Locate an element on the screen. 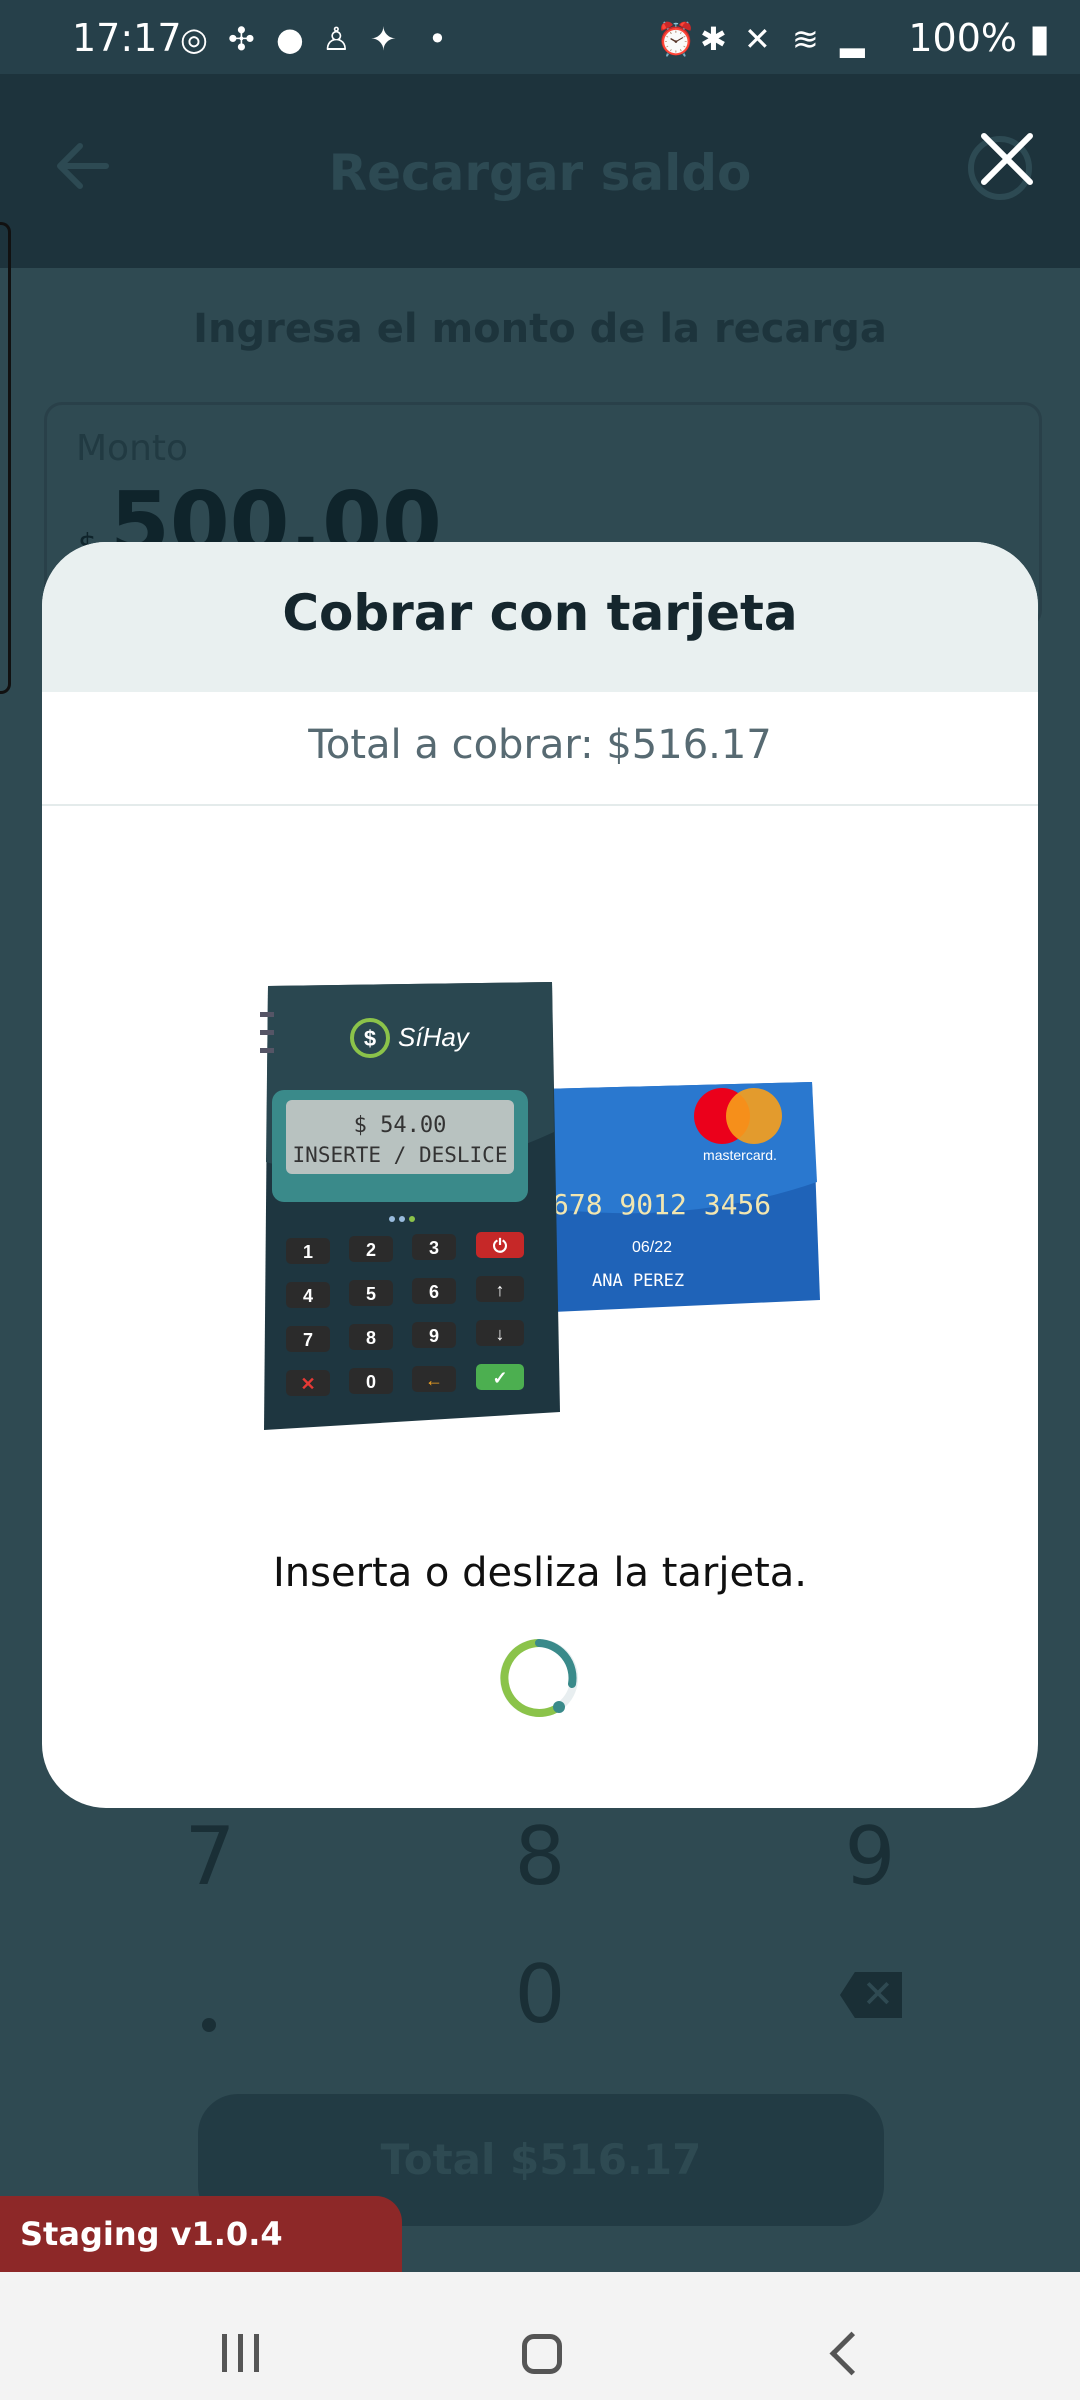 This screenshot has width=1080, height=2400. backspace-x-glyph: ✕ is located at coordinates (878, 1994).